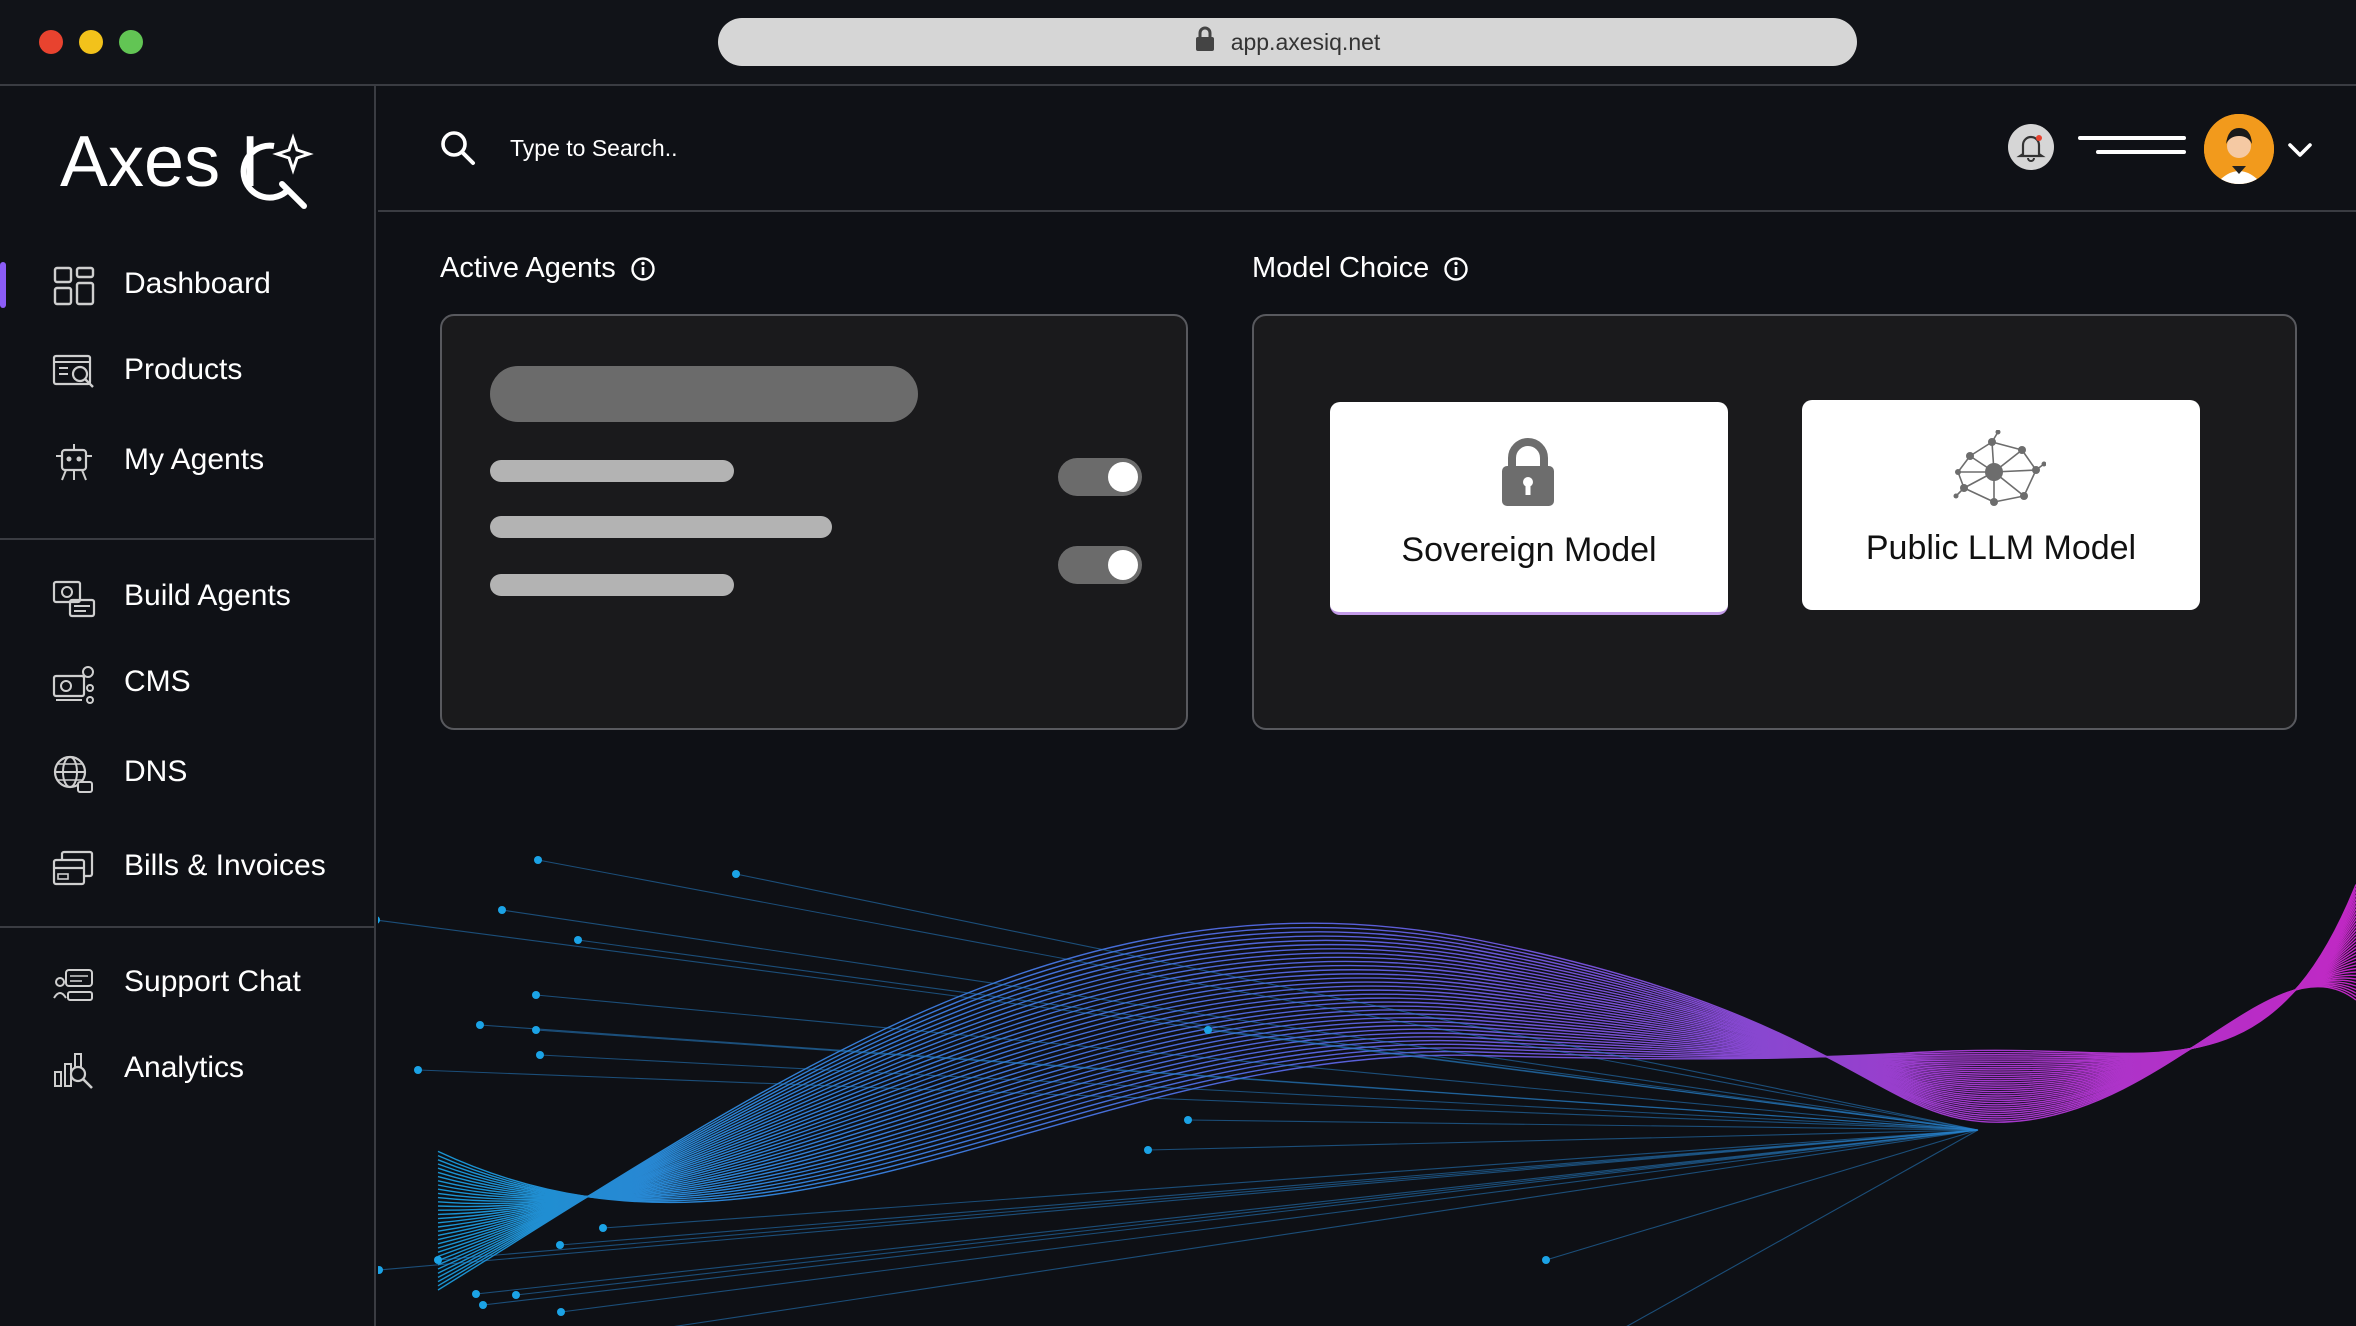 This screenshot has width=2356, height=1326. I want to click on model-choice-title: Model Choice, so click(1341, 268).